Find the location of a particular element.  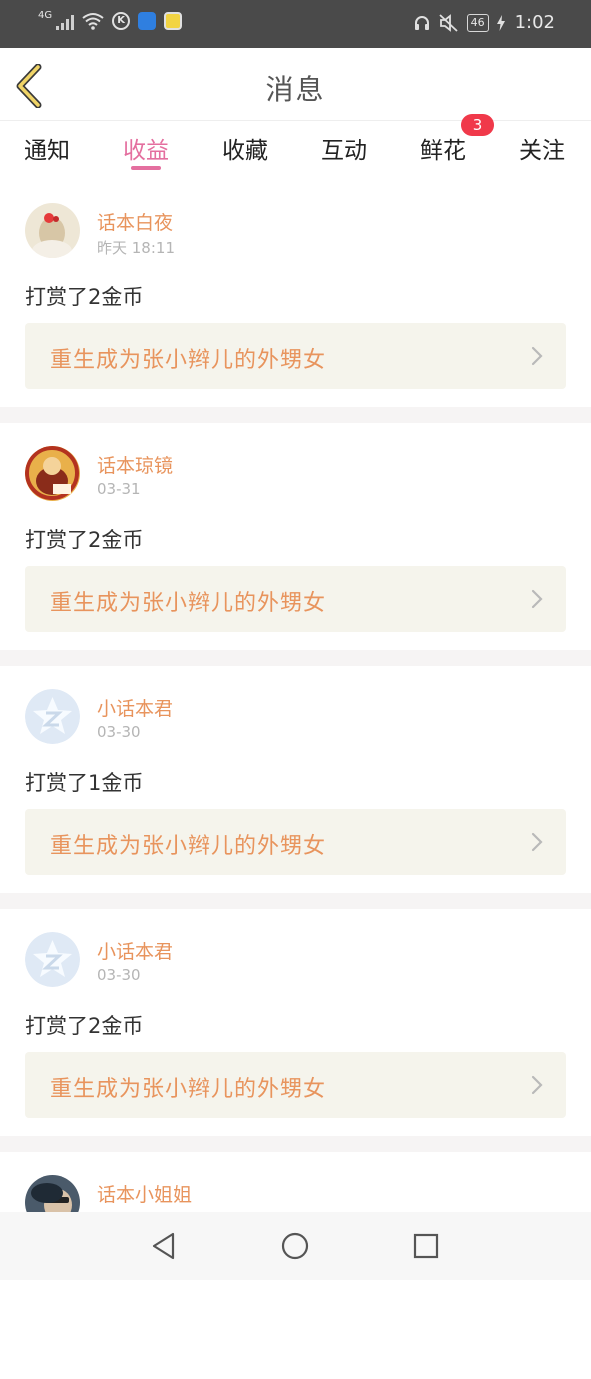

tab-earnings: 收益 is located at coordinates (146, 148).